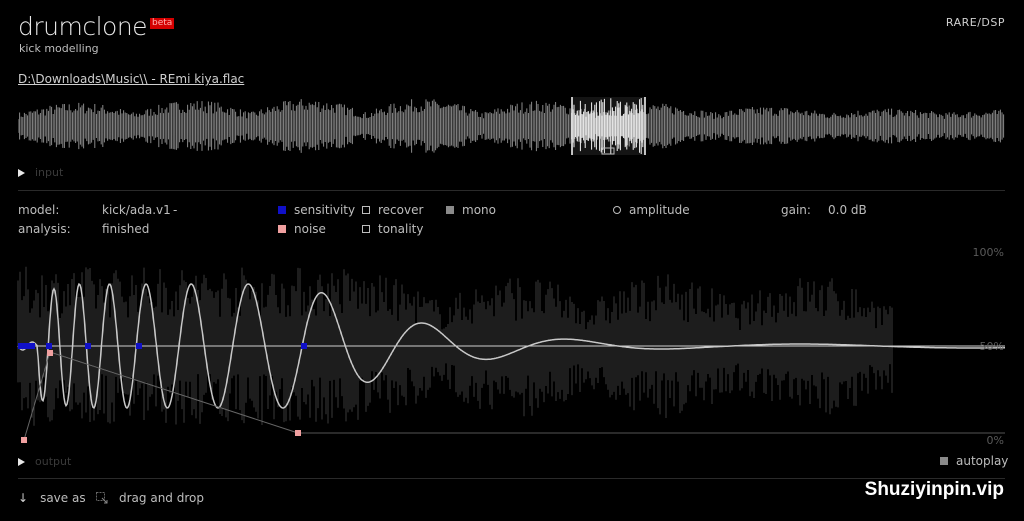 The height and width of the screenshot is (521, 1024). What do you see at coordinates (988, 252) in the screenshot?
I see `scale-top-label: 100%` at bounding box center [988, 252].